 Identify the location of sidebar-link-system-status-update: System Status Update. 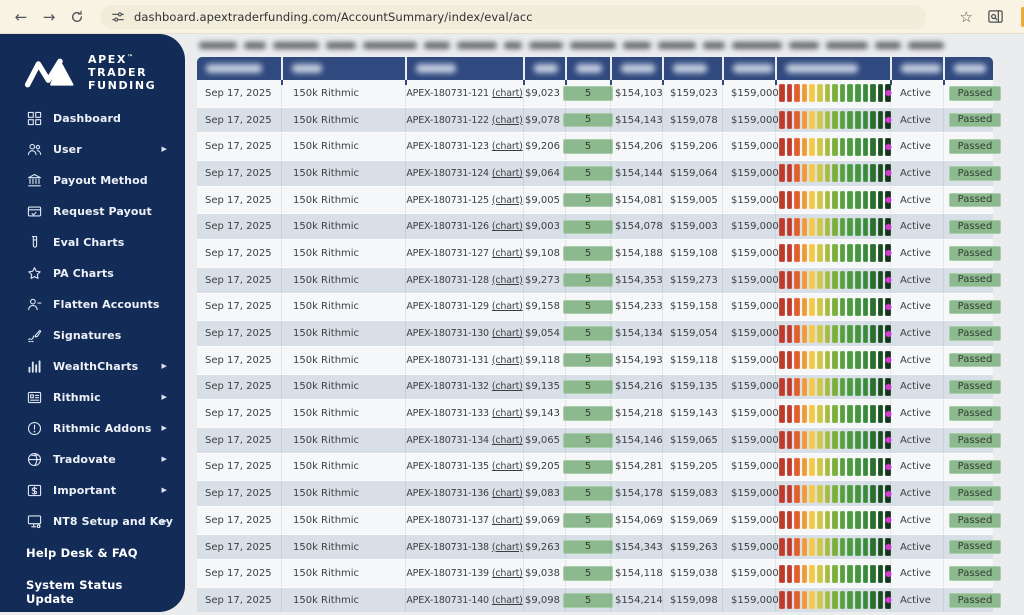
(92, 592).